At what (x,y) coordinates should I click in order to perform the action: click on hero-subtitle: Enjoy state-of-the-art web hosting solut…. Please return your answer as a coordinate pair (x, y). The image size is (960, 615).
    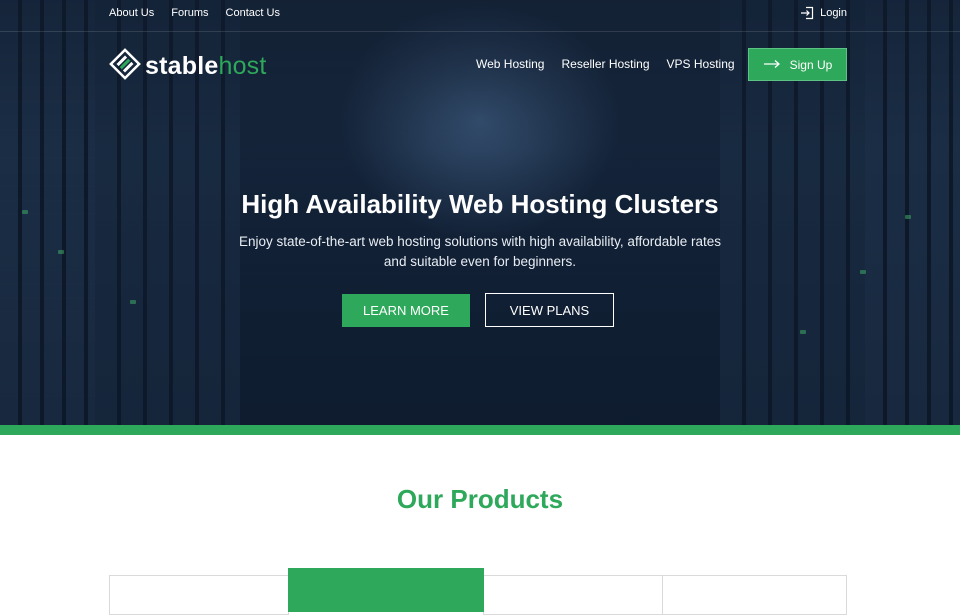
    Looking at the image, I should click on (479, 251).